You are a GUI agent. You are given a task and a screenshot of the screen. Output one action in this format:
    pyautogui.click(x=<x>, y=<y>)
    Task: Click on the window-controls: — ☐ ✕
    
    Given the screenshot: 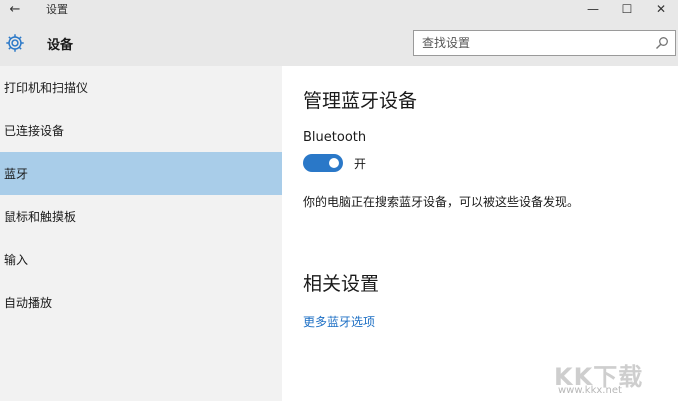 What is the action you would take?
    pyautogui.click(x=627, y=9)
    